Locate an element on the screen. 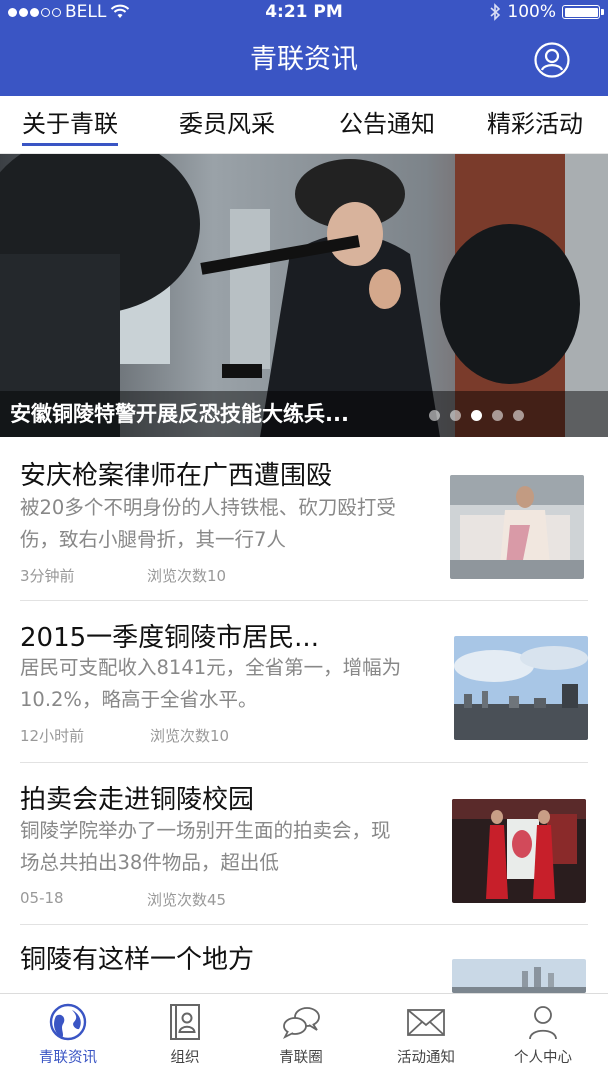 This screenshot has width=608, height=1073. tabbar-item-profile: 个人中心 is located at coordinates (543, 1033).